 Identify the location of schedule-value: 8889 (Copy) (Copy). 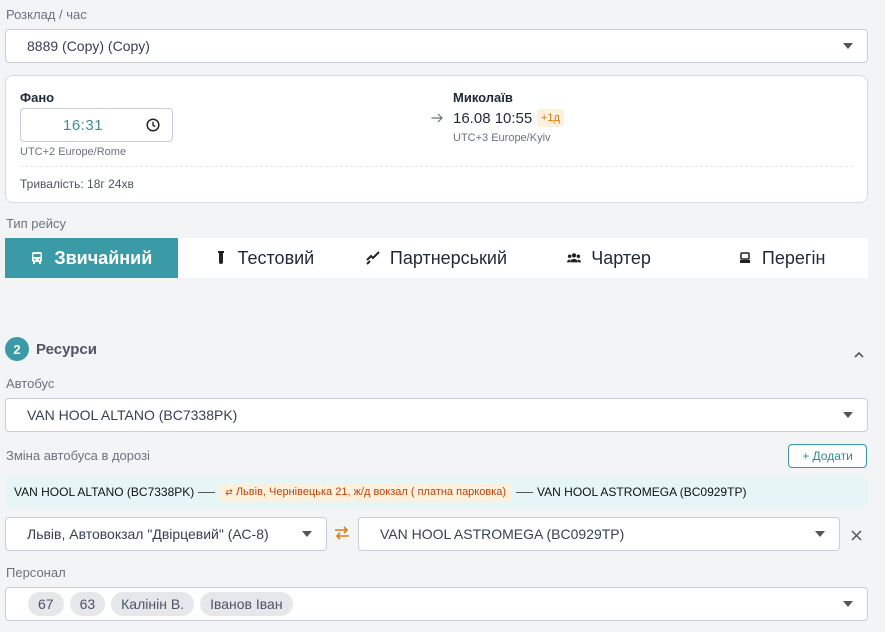
(88, 46).